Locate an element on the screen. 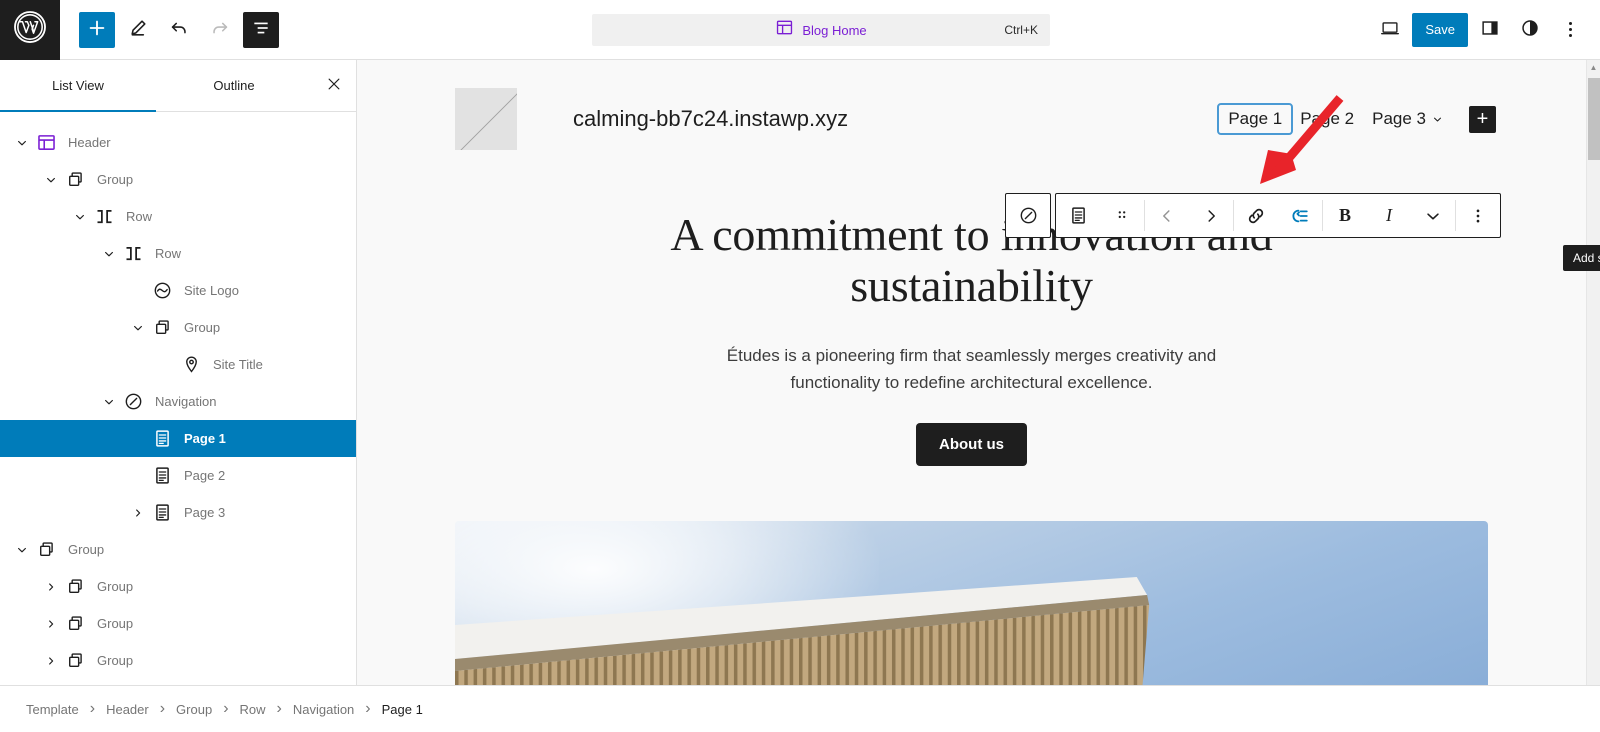  drag-handle-button is located at coordinates (1122, 215).